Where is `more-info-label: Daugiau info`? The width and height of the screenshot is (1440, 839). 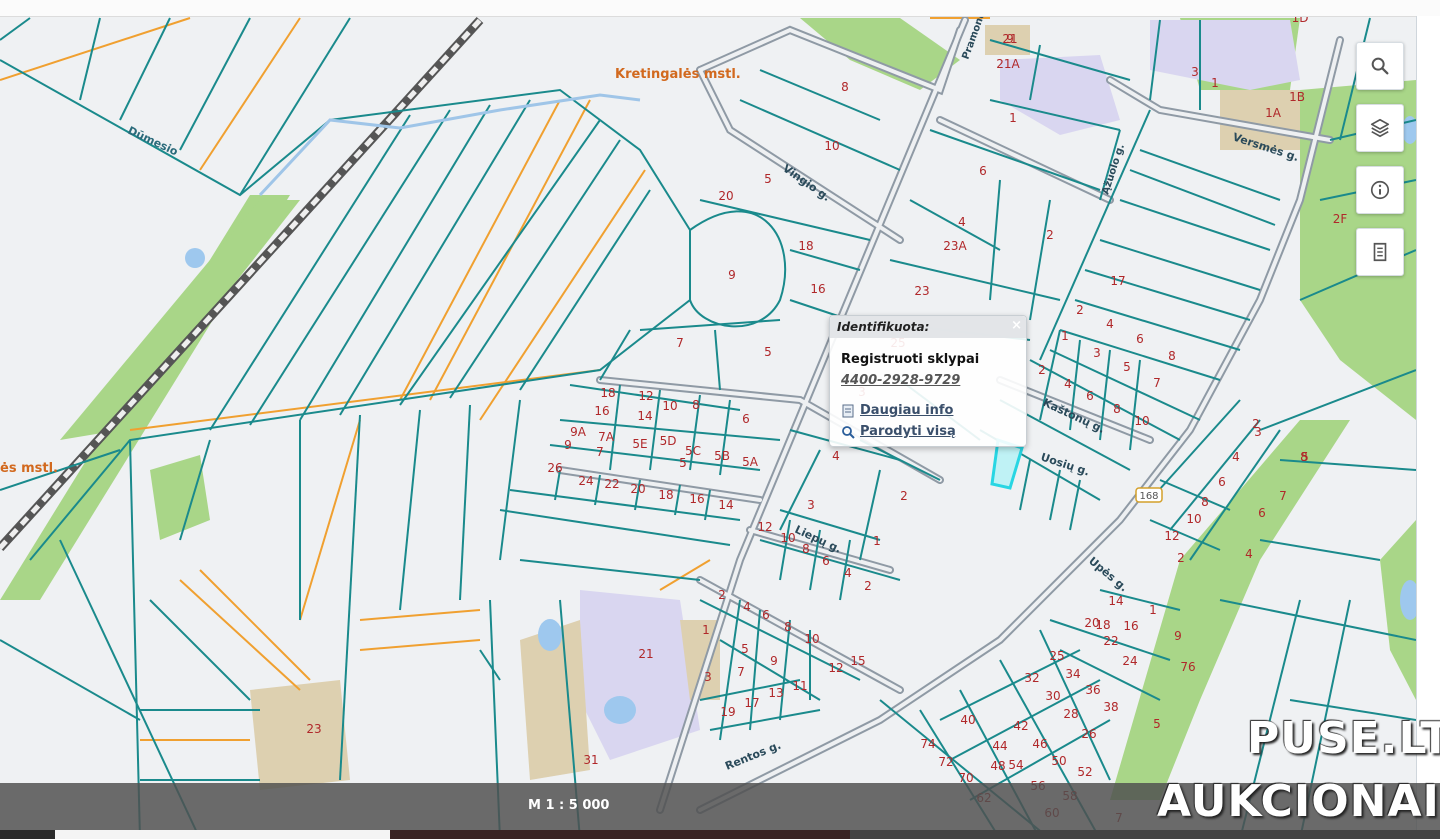 more-info-label: Daugiau info is located at coordinates (907, 410).